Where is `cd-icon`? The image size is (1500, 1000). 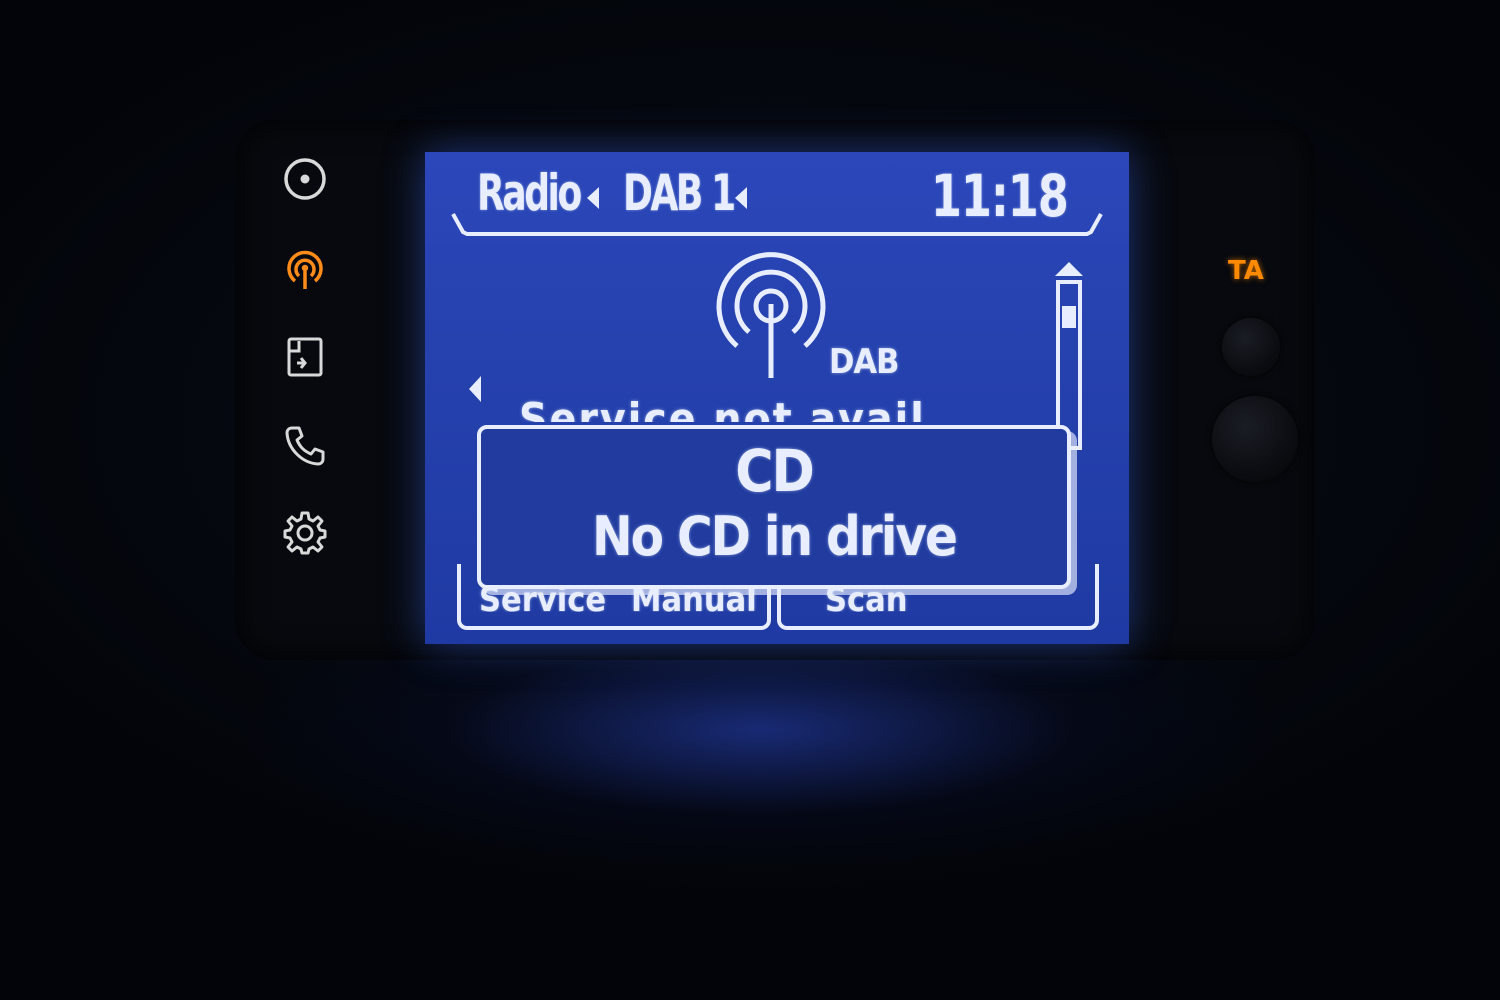 cd-icon is located at coordinates (305, 179).